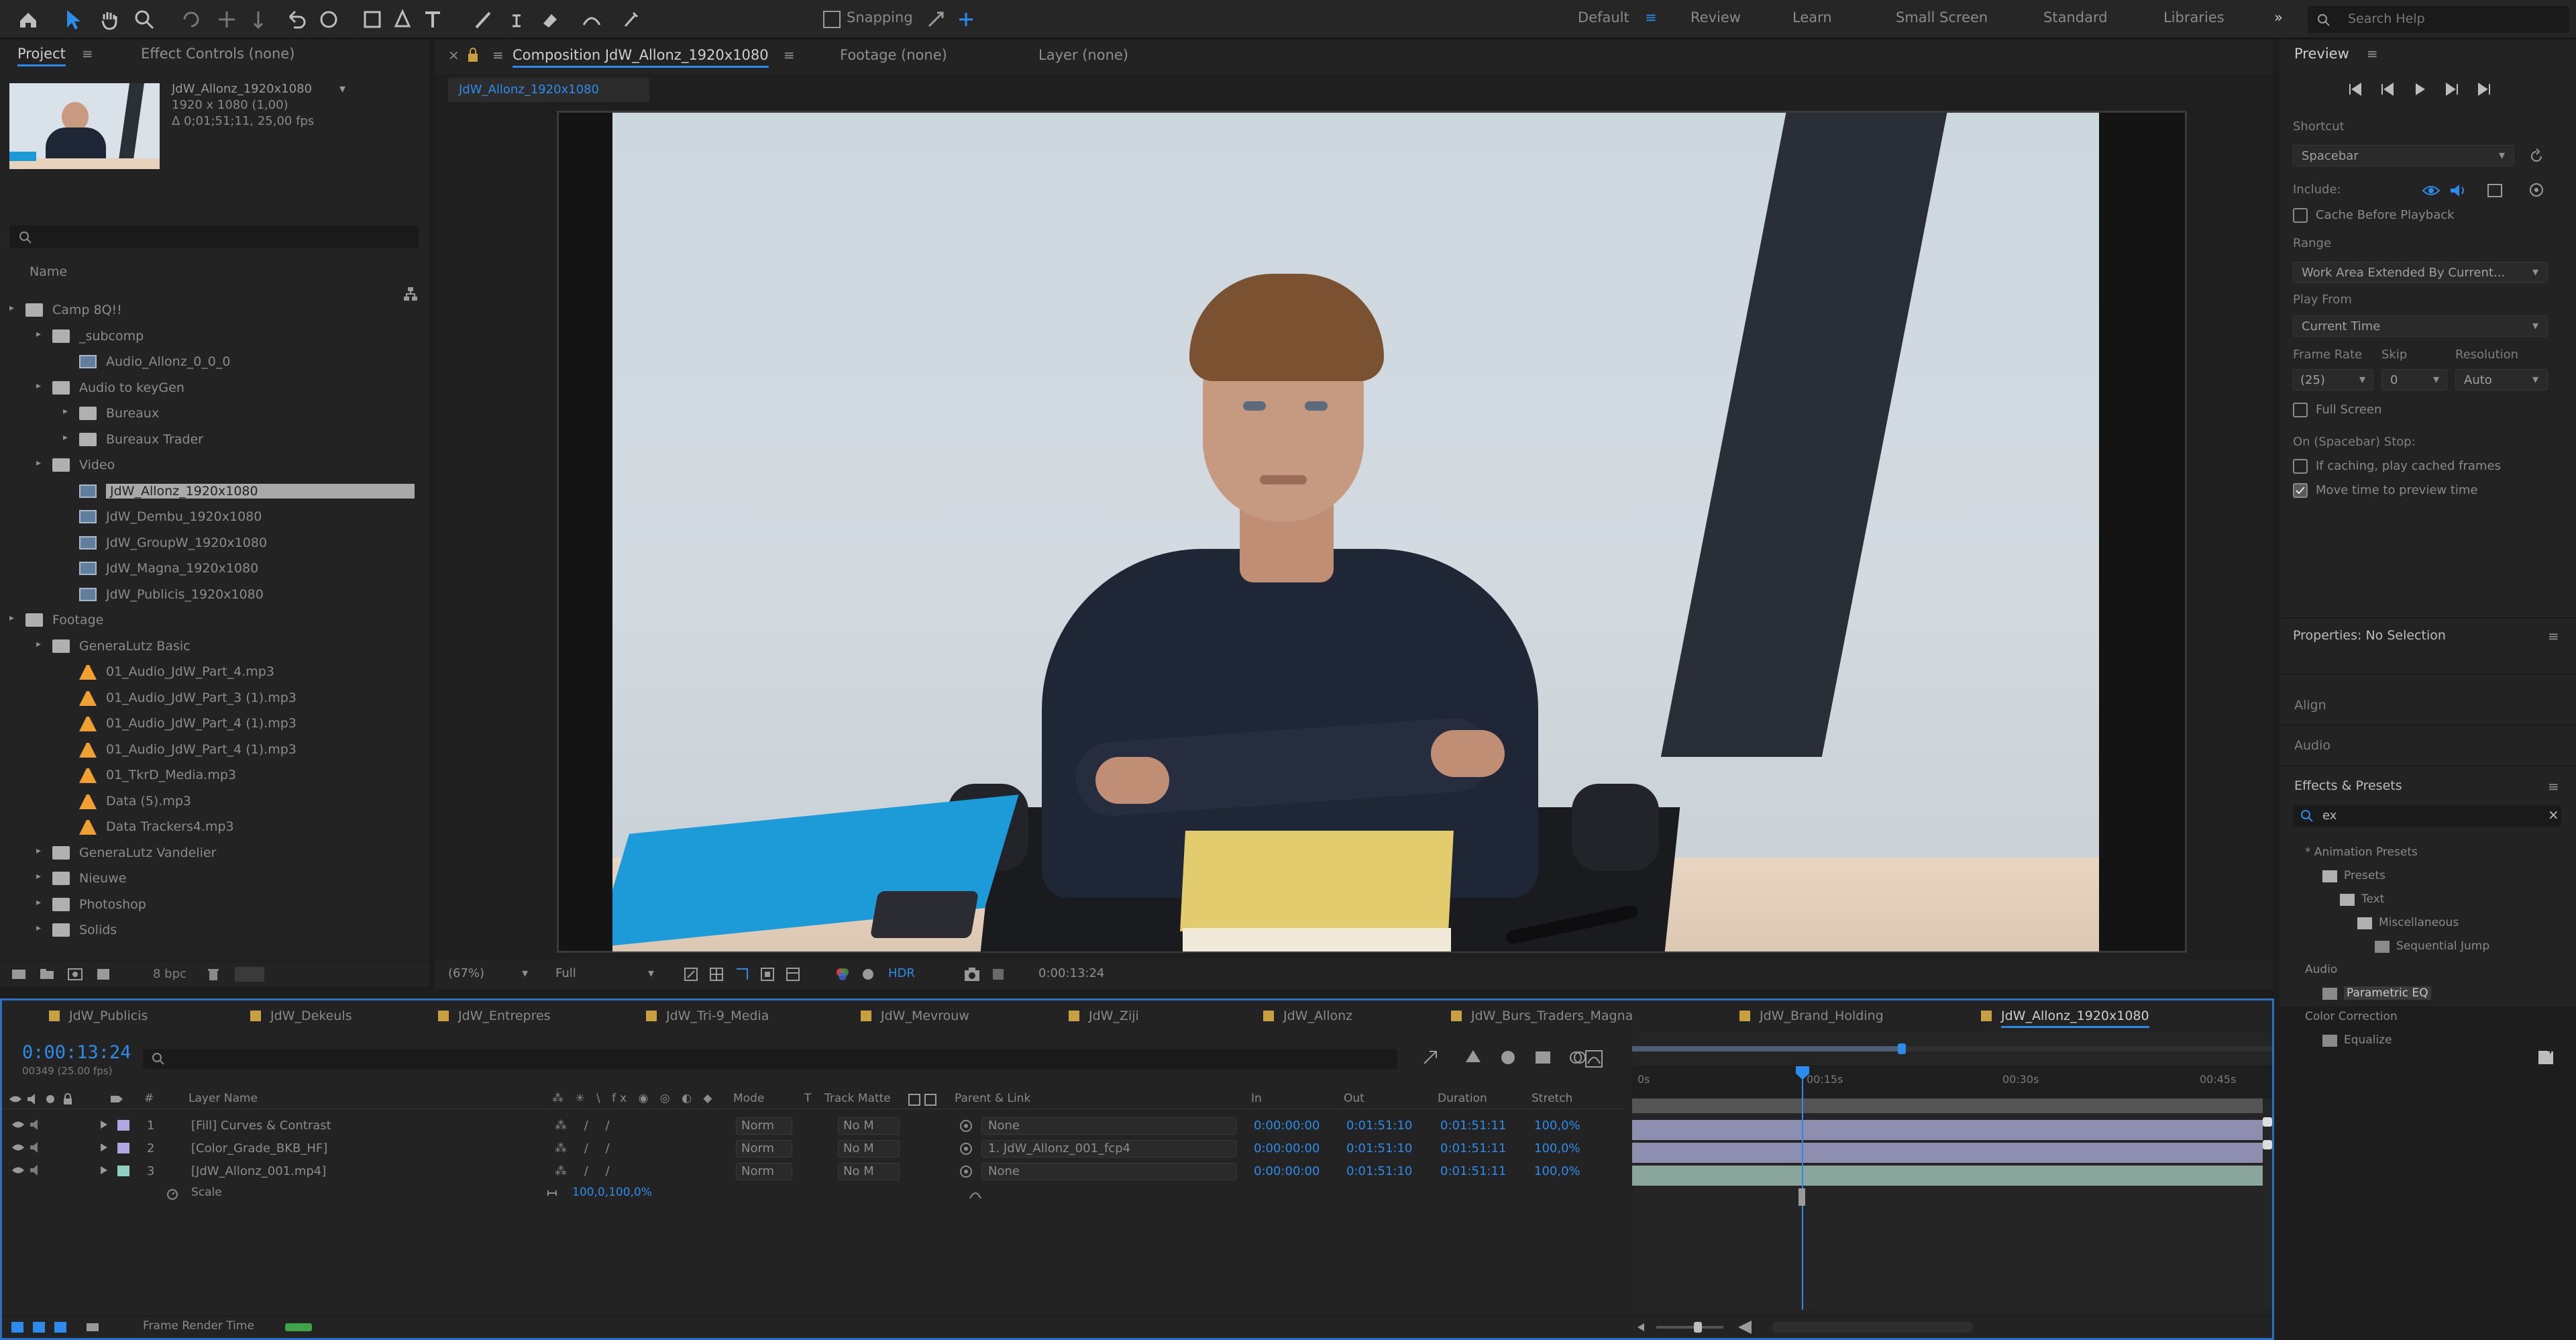 Image resolution: width=2576 pixels, height=1340 pixels. Describe the element at coordinates (975, 1193) in the screenshot. I see `expression-pickwhip-icon` at that location.